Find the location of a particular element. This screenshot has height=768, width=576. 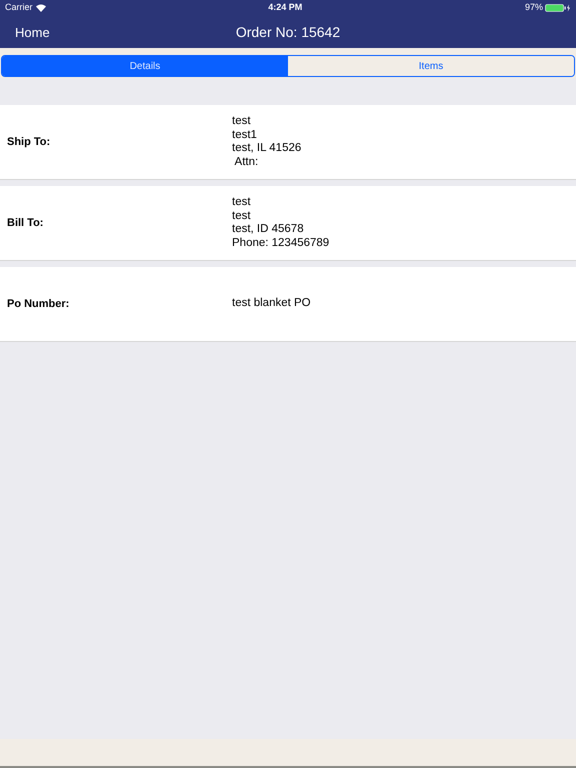

field-value: test, IL 41526 is located at coordinates (267, 149).